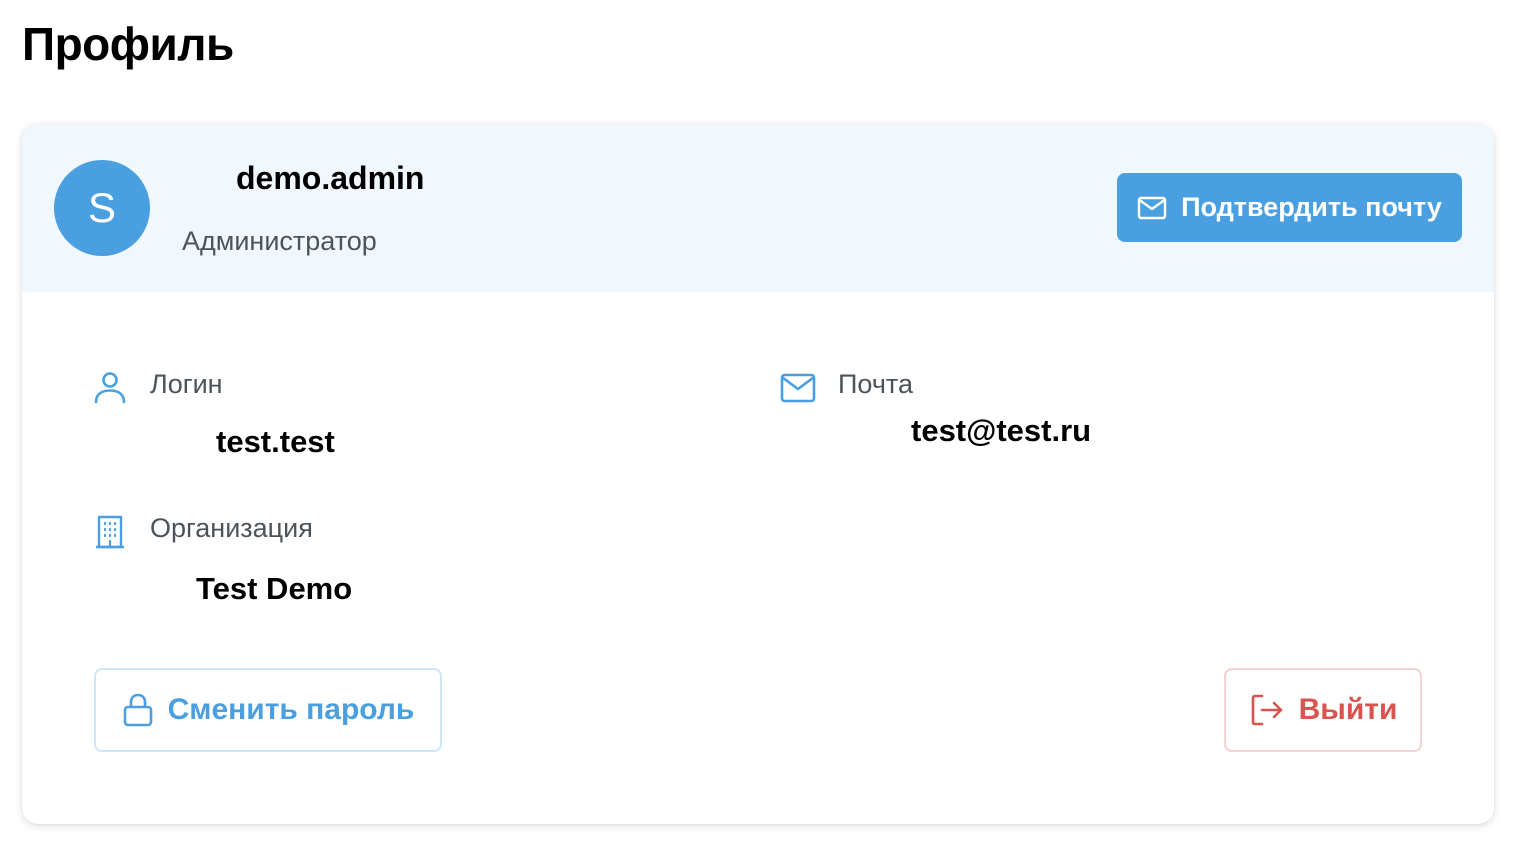 The image size is (1518, 856). What do you see at coordinates (291, 709) in the screenshot?
I see `change-password-label: Сменить пароль` at bounding box center [291, 709].